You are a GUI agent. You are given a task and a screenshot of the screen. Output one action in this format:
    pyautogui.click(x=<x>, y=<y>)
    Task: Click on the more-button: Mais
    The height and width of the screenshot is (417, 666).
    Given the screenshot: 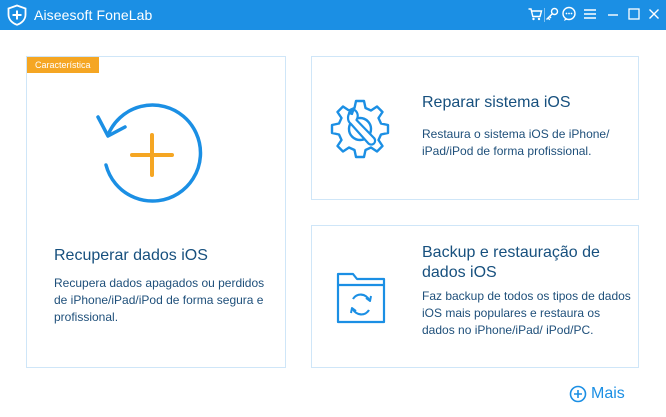 What is the action you would take?
    pyautogui.click(x=597, y=394)
    